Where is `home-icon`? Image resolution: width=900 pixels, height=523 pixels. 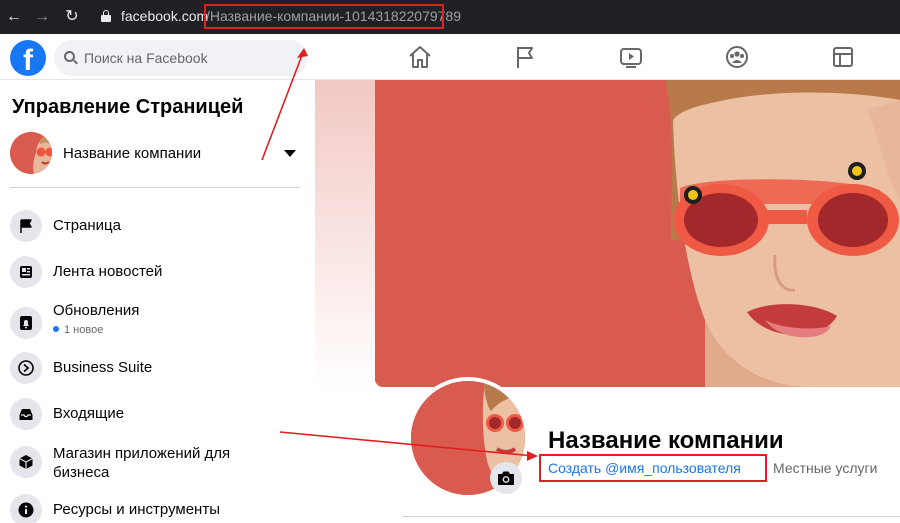
home-icon is located at coordinates (420, 57).